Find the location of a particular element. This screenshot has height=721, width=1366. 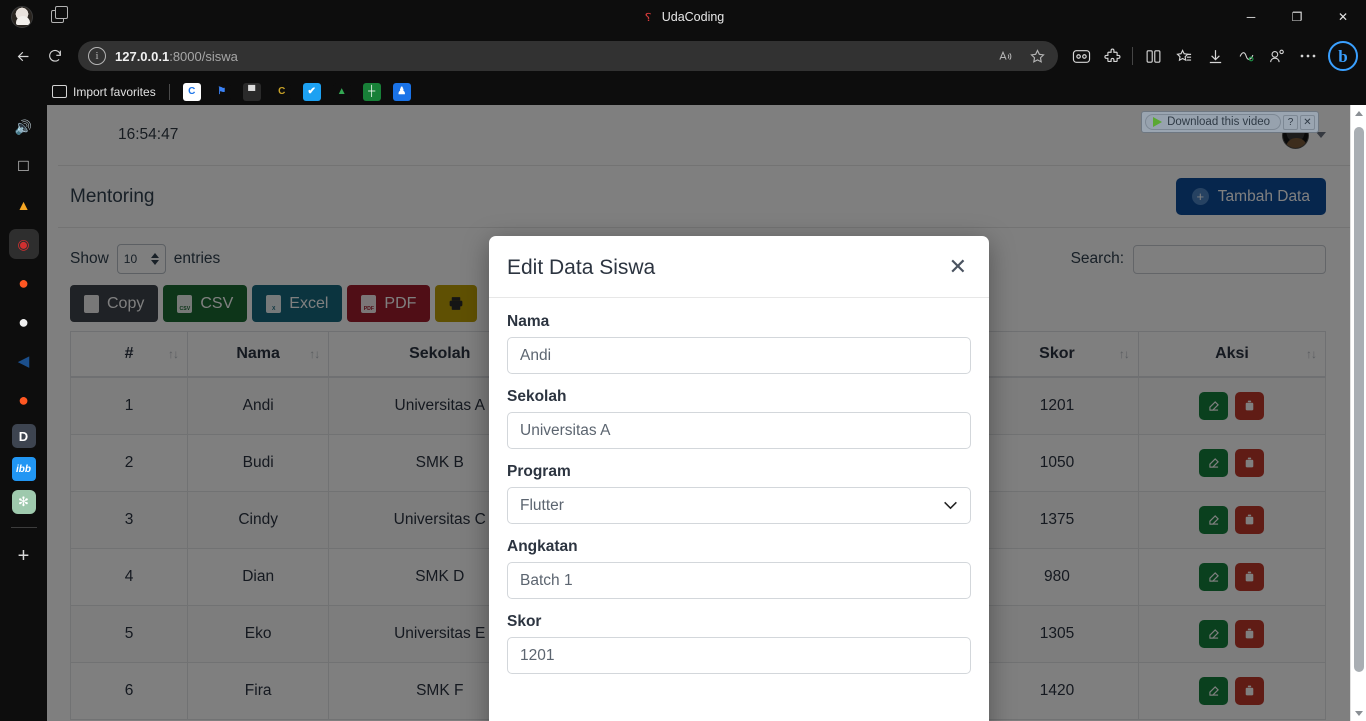

copy-icon is located at coordinates (91, 303).